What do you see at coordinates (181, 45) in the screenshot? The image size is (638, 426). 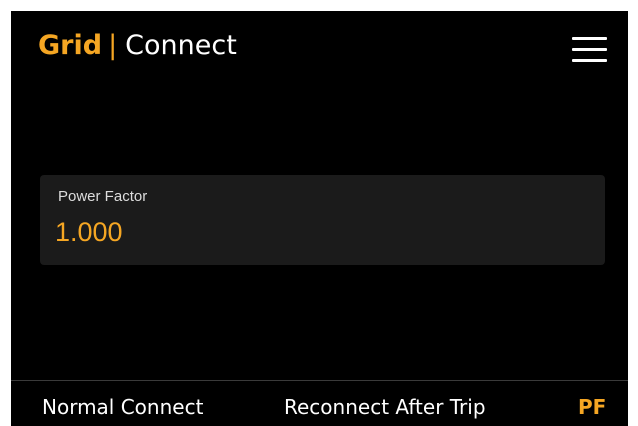 I see `page-name: Connect` at bounding box center [181, 45].